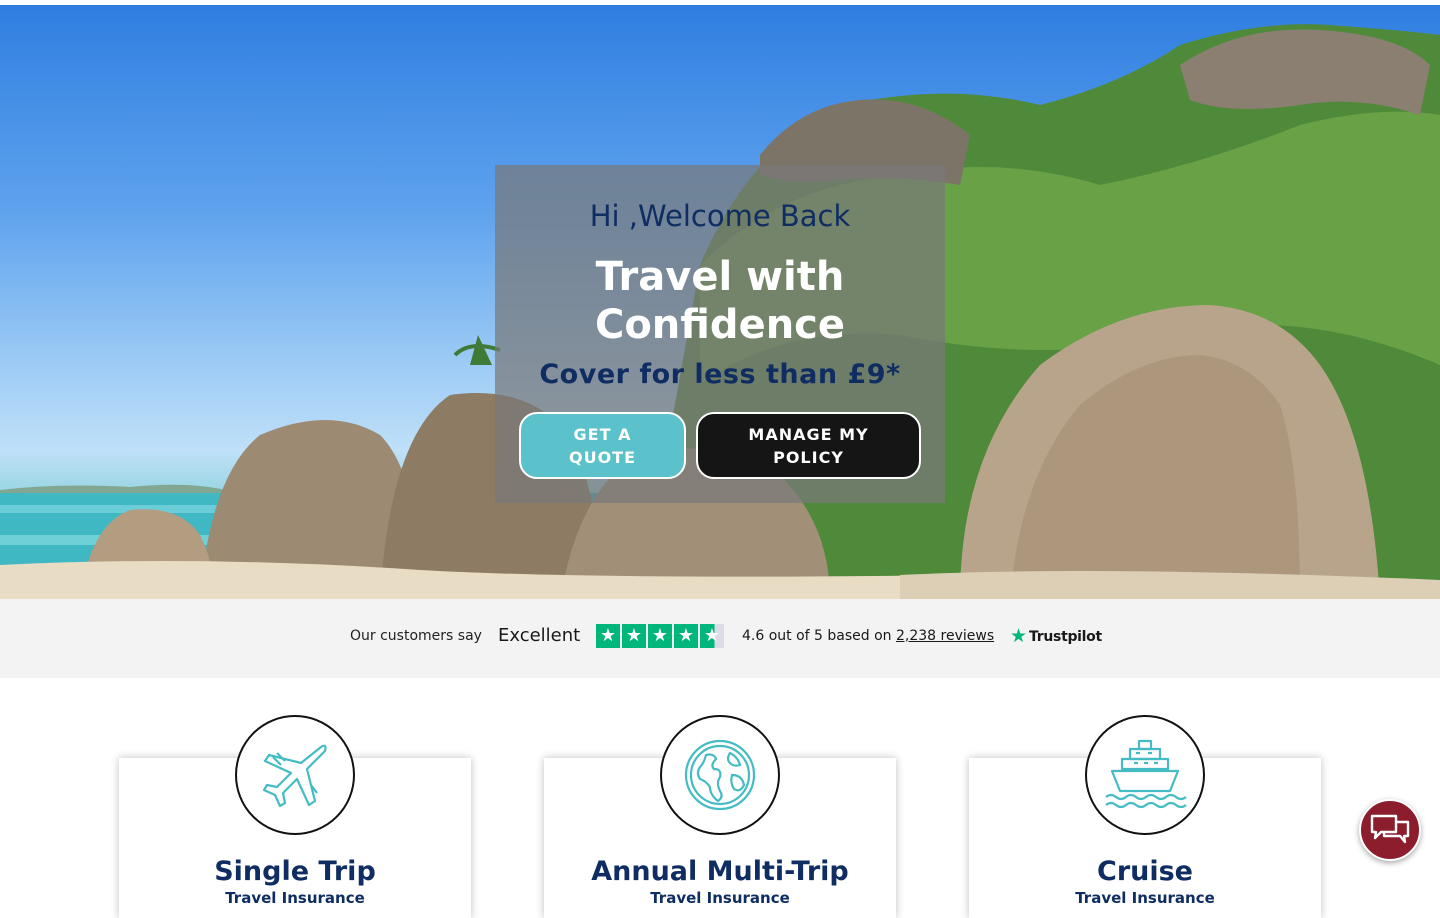  Describe the element at coordinates (720, 871) in the screenshot. I see `card-title: Annual Multi-Trip` at that location.